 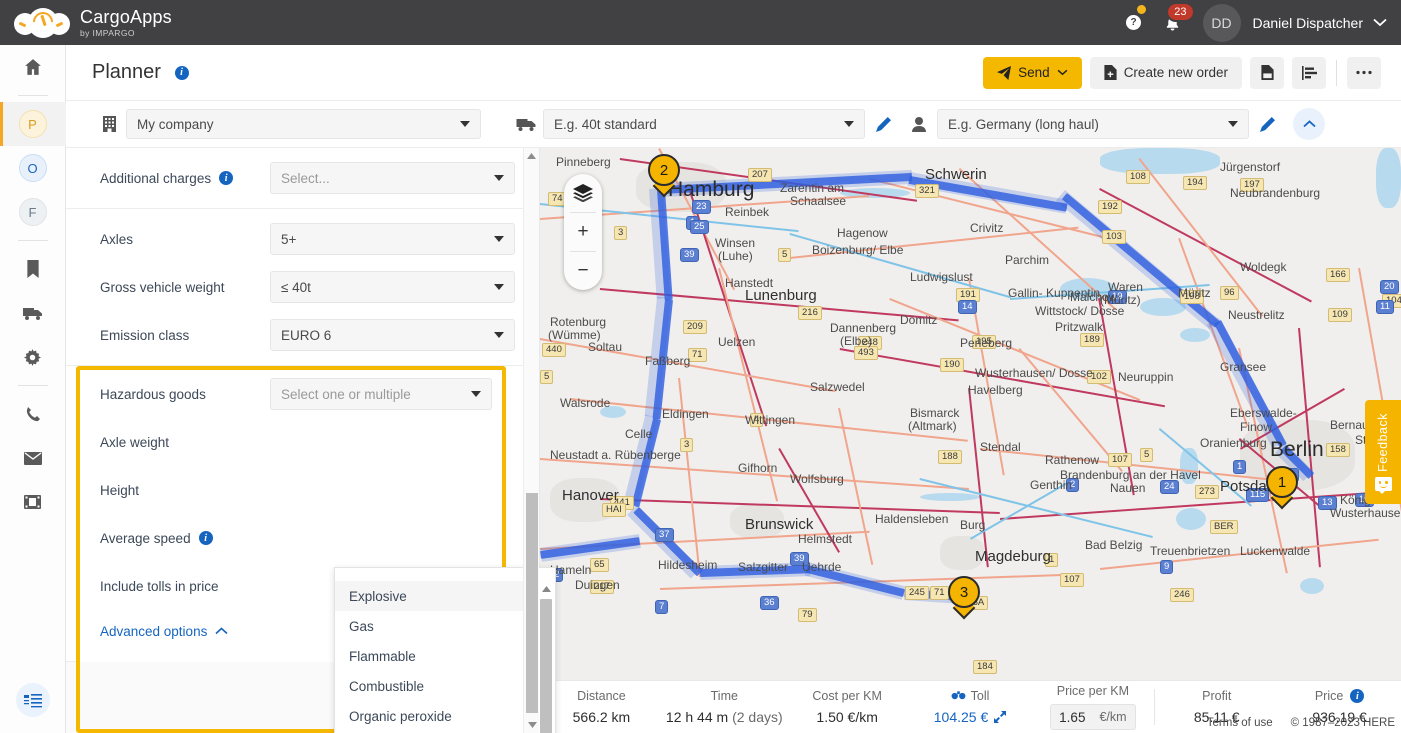 What do you see at coordinates (735, 243) in the screenshot?
I see `map-place-label: Winsen` at bounding box center [735, 243].